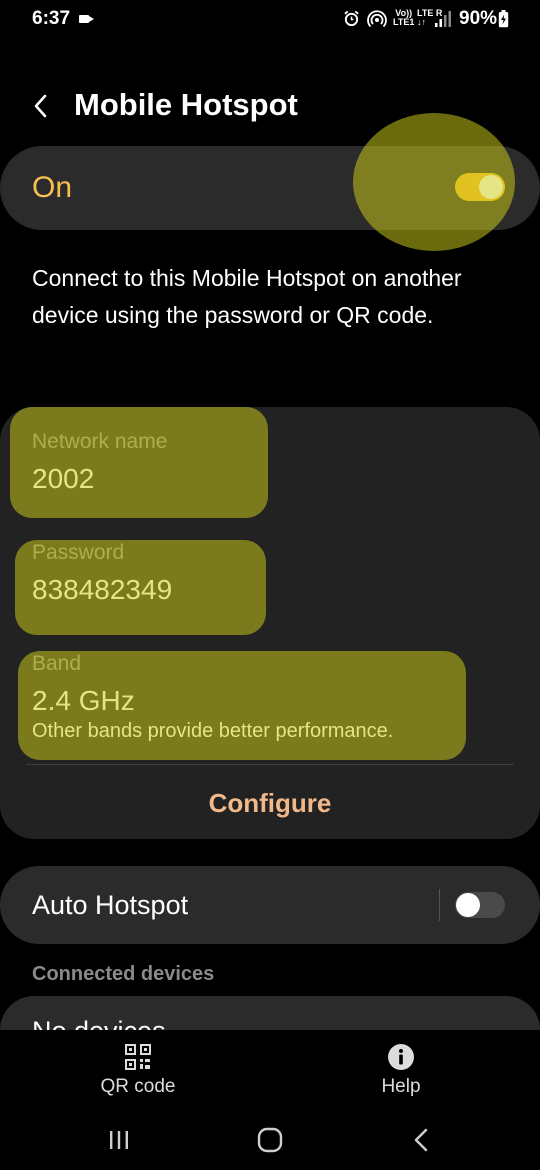 The image size is (540, 1170). I want to click on band-value: 2.4 GHz, so click(83, 700).